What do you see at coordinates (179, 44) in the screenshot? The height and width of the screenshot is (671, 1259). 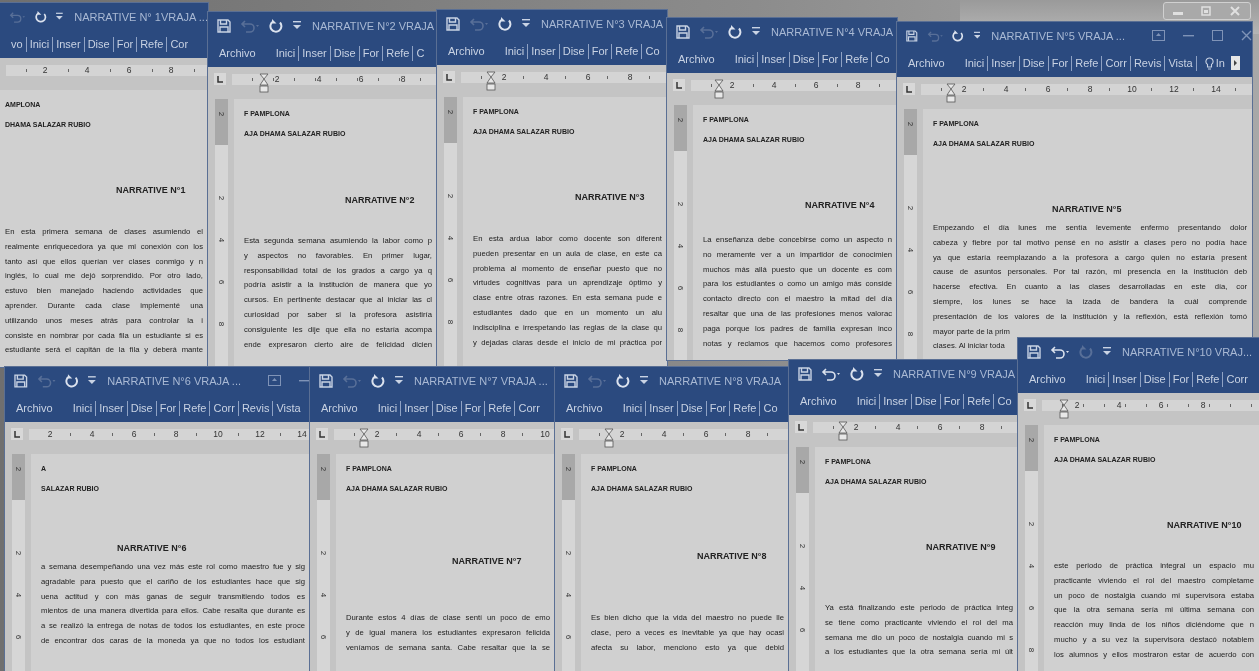 I see `ribbon-tab: Cor` at bounding box center [179, 44].